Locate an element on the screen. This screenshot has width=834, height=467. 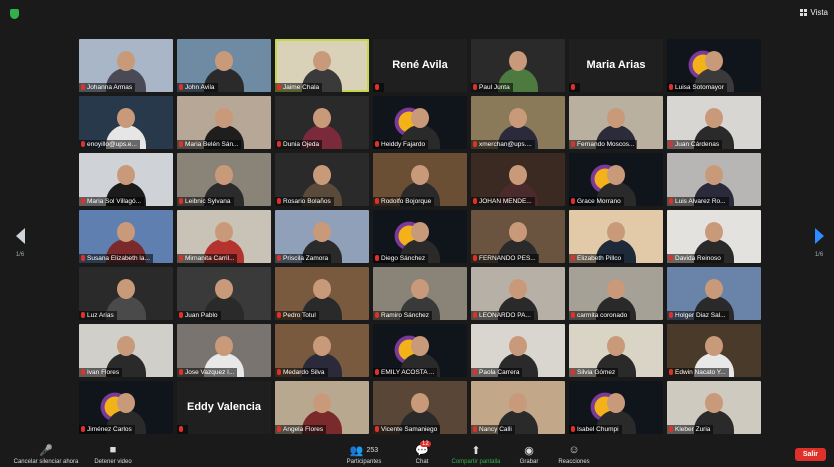
participant-name: Rosario Bolaños is located at coordinates (307, 201).